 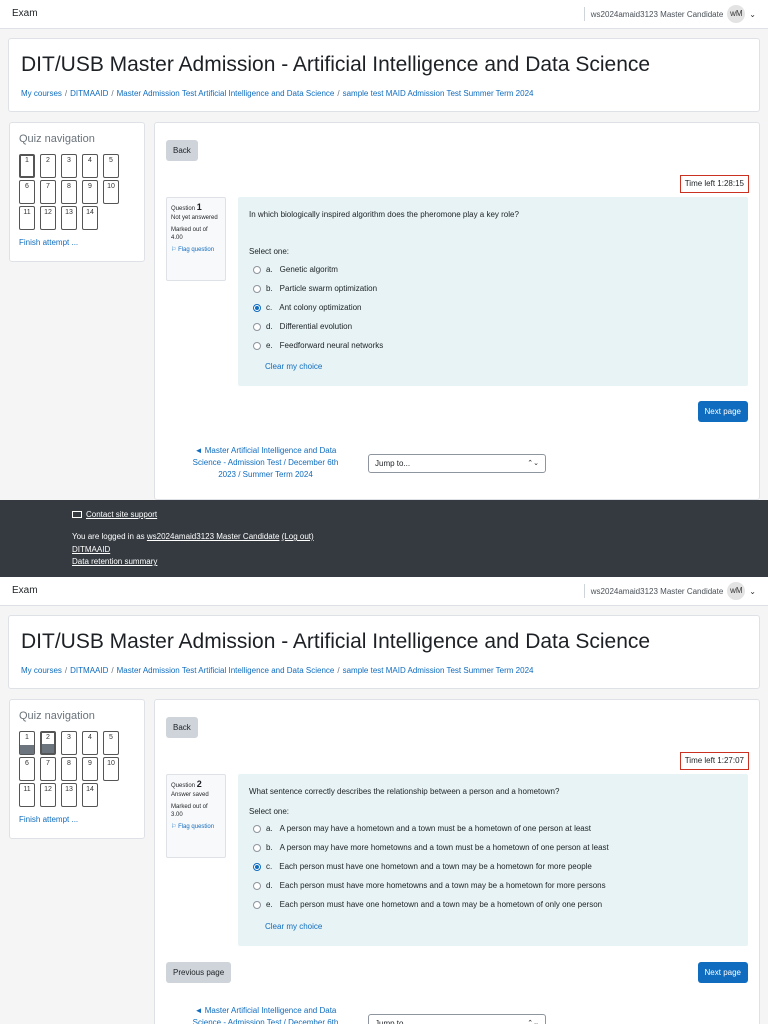 I want to click on quiz-navigation-title: Quiz navigation, so click(x=57, y=139).